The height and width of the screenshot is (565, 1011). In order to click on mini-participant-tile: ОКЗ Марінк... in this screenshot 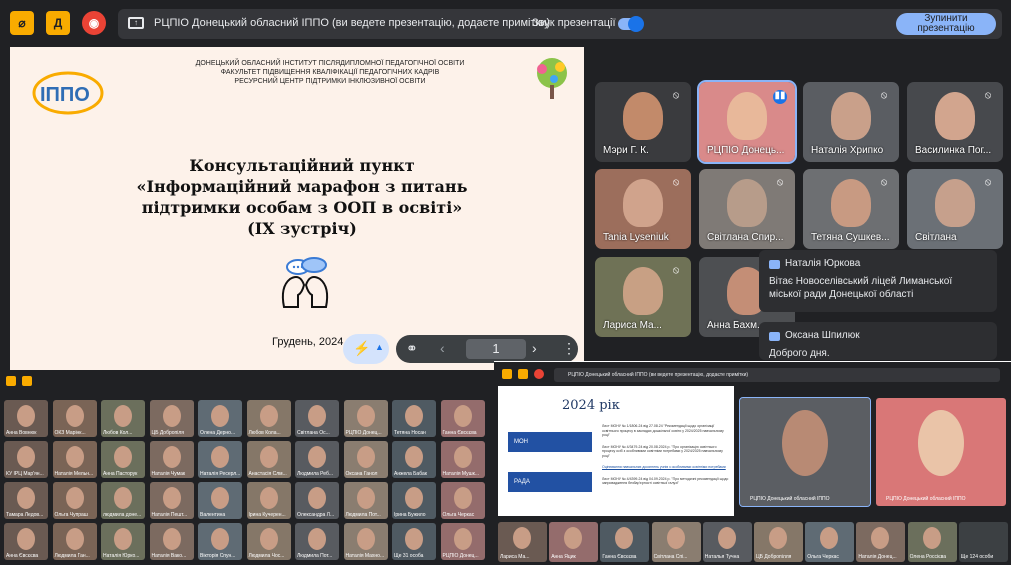, I will do `click(74, 418)`.